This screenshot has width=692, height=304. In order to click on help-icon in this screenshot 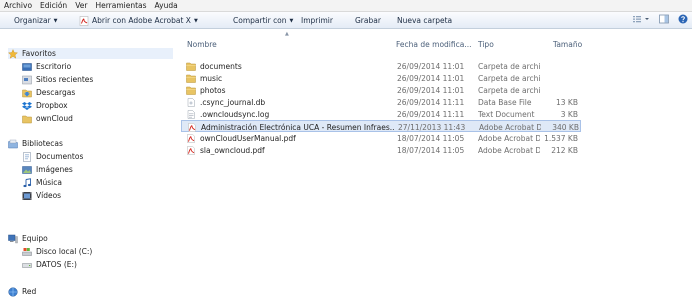, I will do `click(683, 19)`.